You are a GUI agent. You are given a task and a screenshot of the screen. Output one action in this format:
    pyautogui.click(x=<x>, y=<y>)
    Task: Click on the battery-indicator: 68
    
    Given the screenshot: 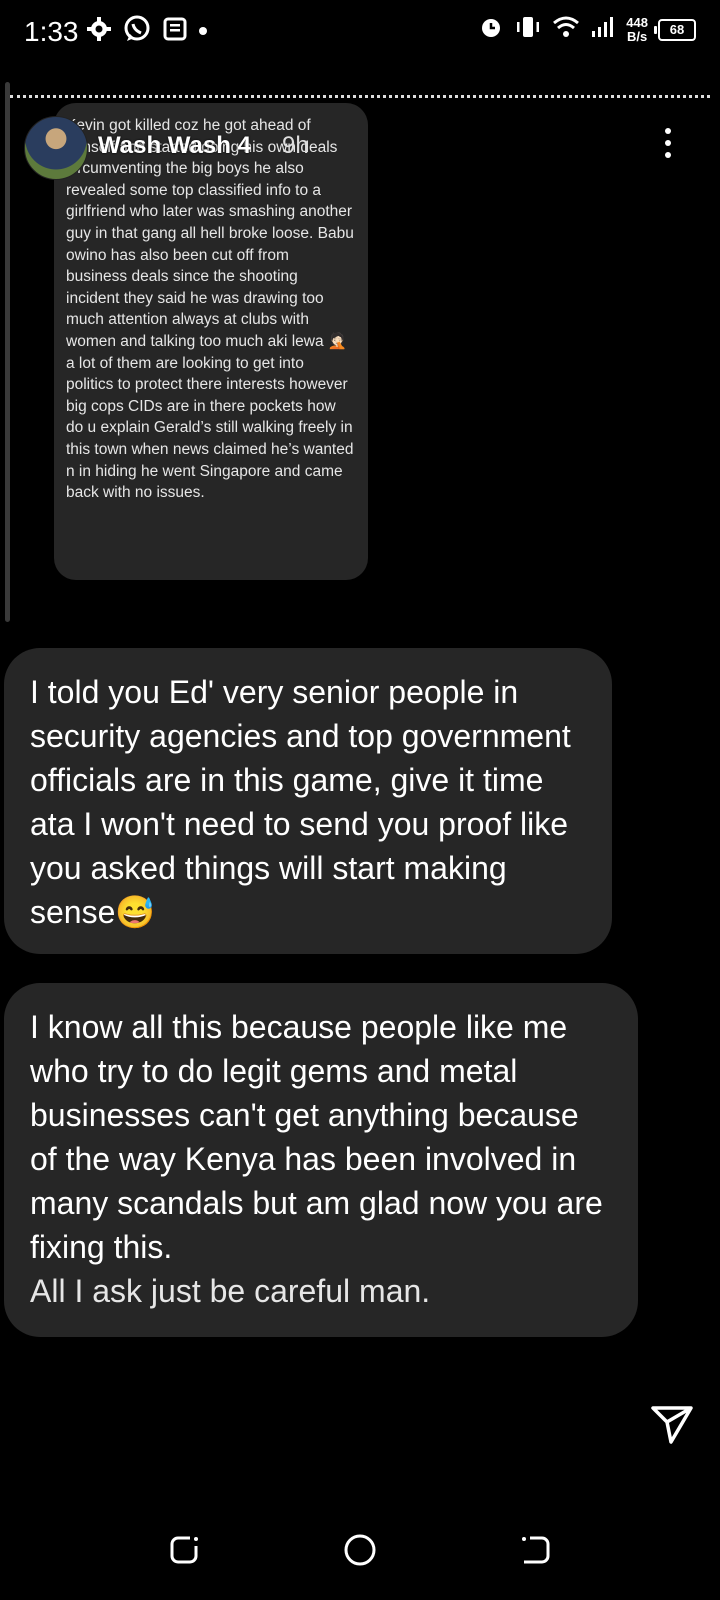 What is the action you would take?
    pyautogui.click(x=675, y=29)
    